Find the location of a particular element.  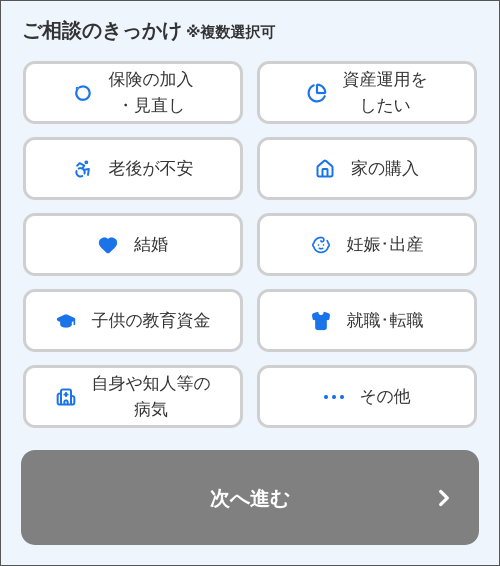

option-button: 資産運用を したい is located at coordinates (367, 92).